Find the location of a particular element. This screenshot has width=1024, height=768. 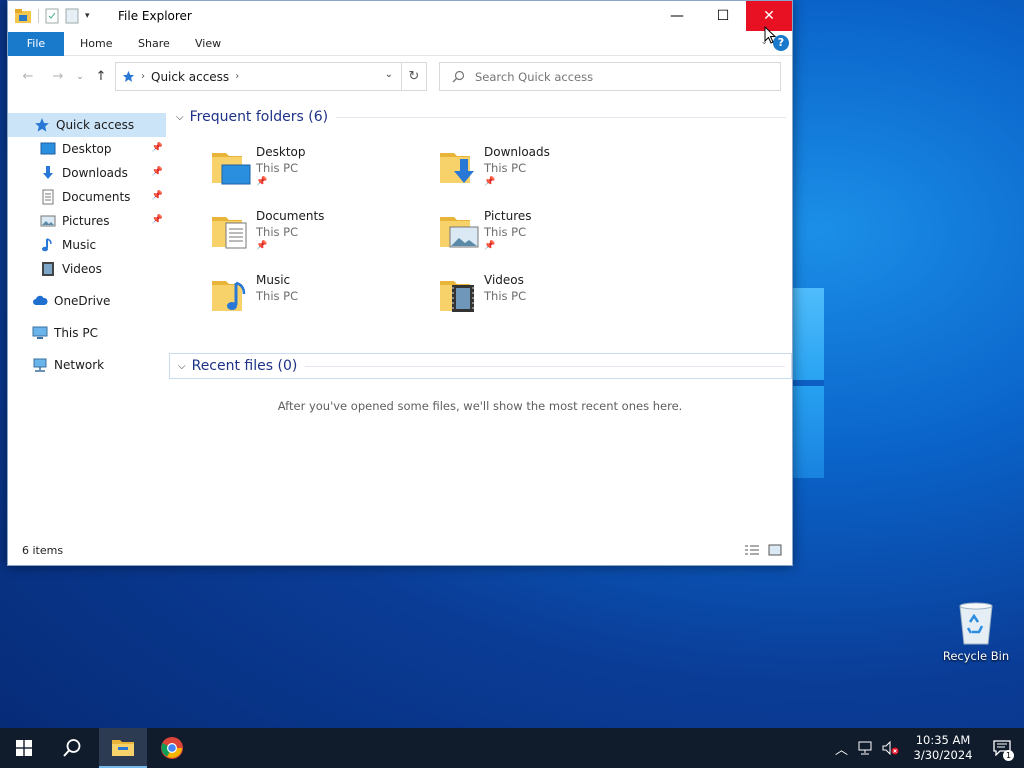

cloud-icon is located at coordinates (40, 300).